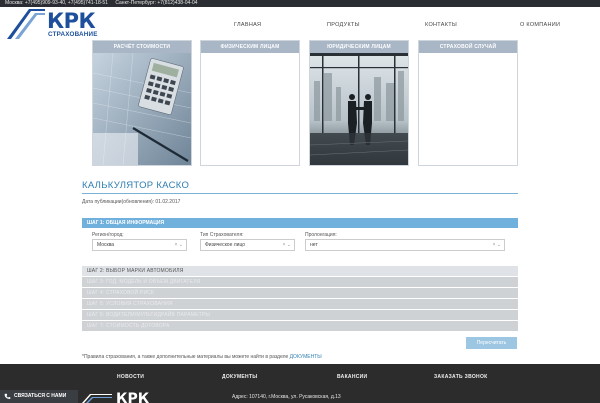  Describe the element at coordinates (306, 357) in the screenshot. I see `documents-link: ДОКУМЕНТЫ` at that location.